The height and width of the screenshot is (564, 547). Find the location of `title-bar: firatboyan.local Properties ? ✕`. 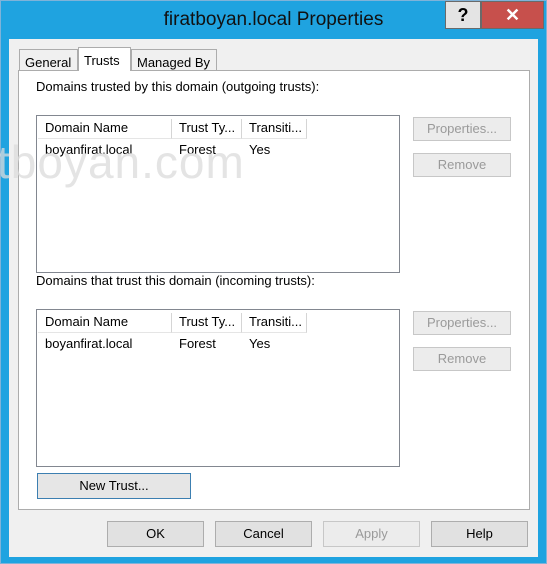

title-bar: firatboyan.local Properties ? ✕ is located at coordinates (273, 20).